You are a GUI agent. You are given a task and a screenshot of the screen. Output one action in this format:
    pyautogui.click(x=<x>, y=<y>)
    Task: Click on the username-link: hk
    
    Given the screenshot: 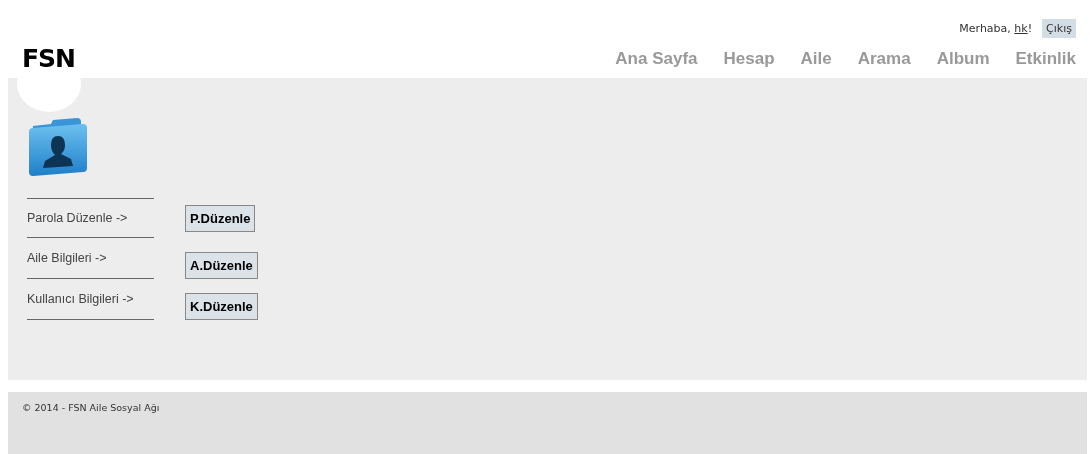 What is the action you would take?
    pyautogui.click(x=1021, y=28)
    